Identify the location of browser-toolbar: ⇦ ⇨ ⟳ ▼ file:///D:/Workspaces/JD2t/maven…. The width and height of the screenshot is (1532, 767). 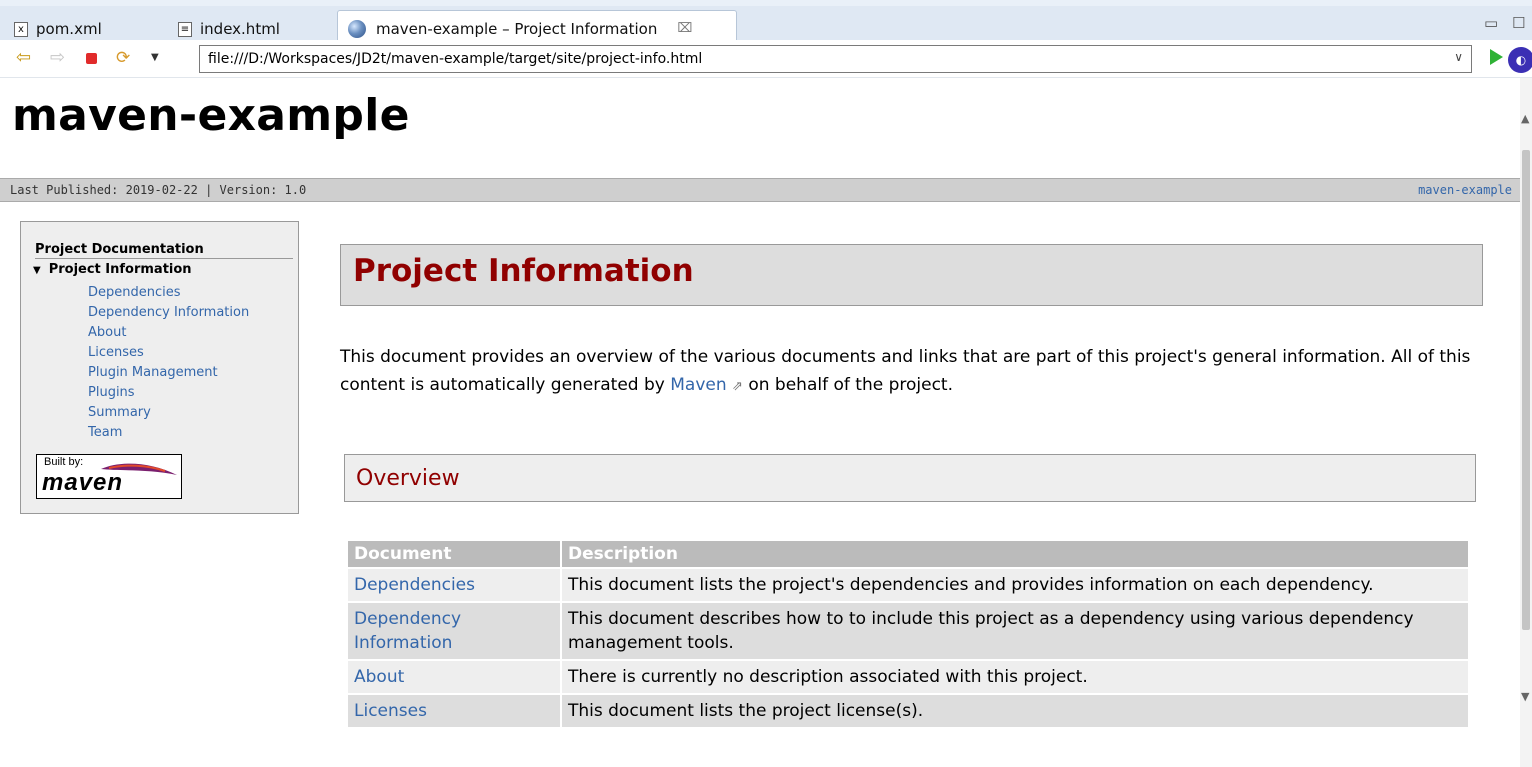
(766, 59).